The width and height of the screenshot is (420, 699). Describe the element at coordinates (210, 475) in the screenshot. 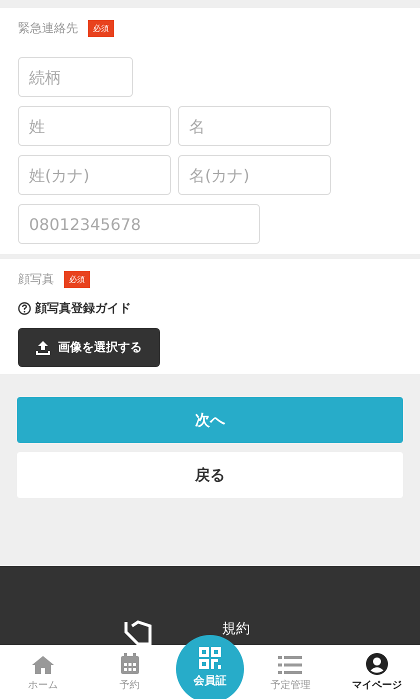

I see `back-button: 戻る` at that location.